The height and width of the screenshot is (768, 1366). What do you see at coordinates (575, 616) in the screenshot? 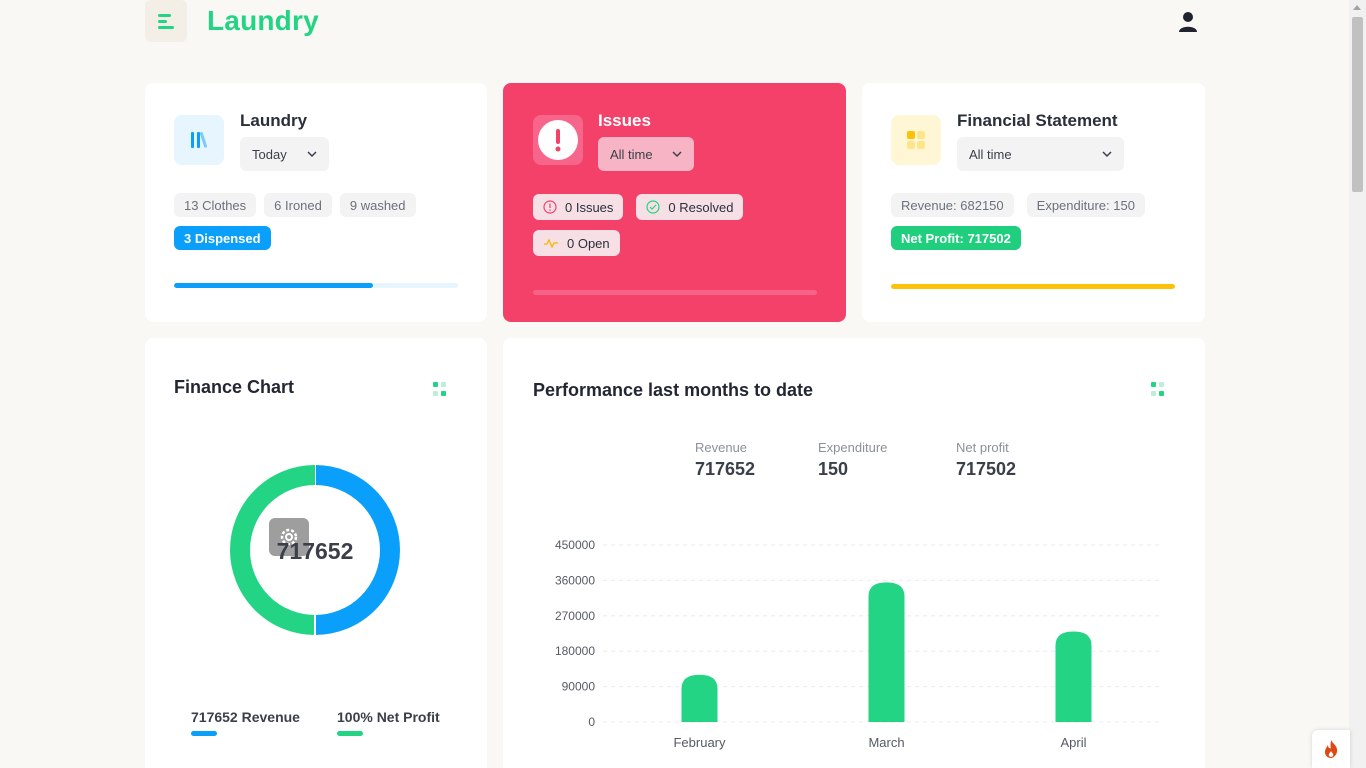
I see `y-tick-label: 270000` at bounding box center [575, 616].